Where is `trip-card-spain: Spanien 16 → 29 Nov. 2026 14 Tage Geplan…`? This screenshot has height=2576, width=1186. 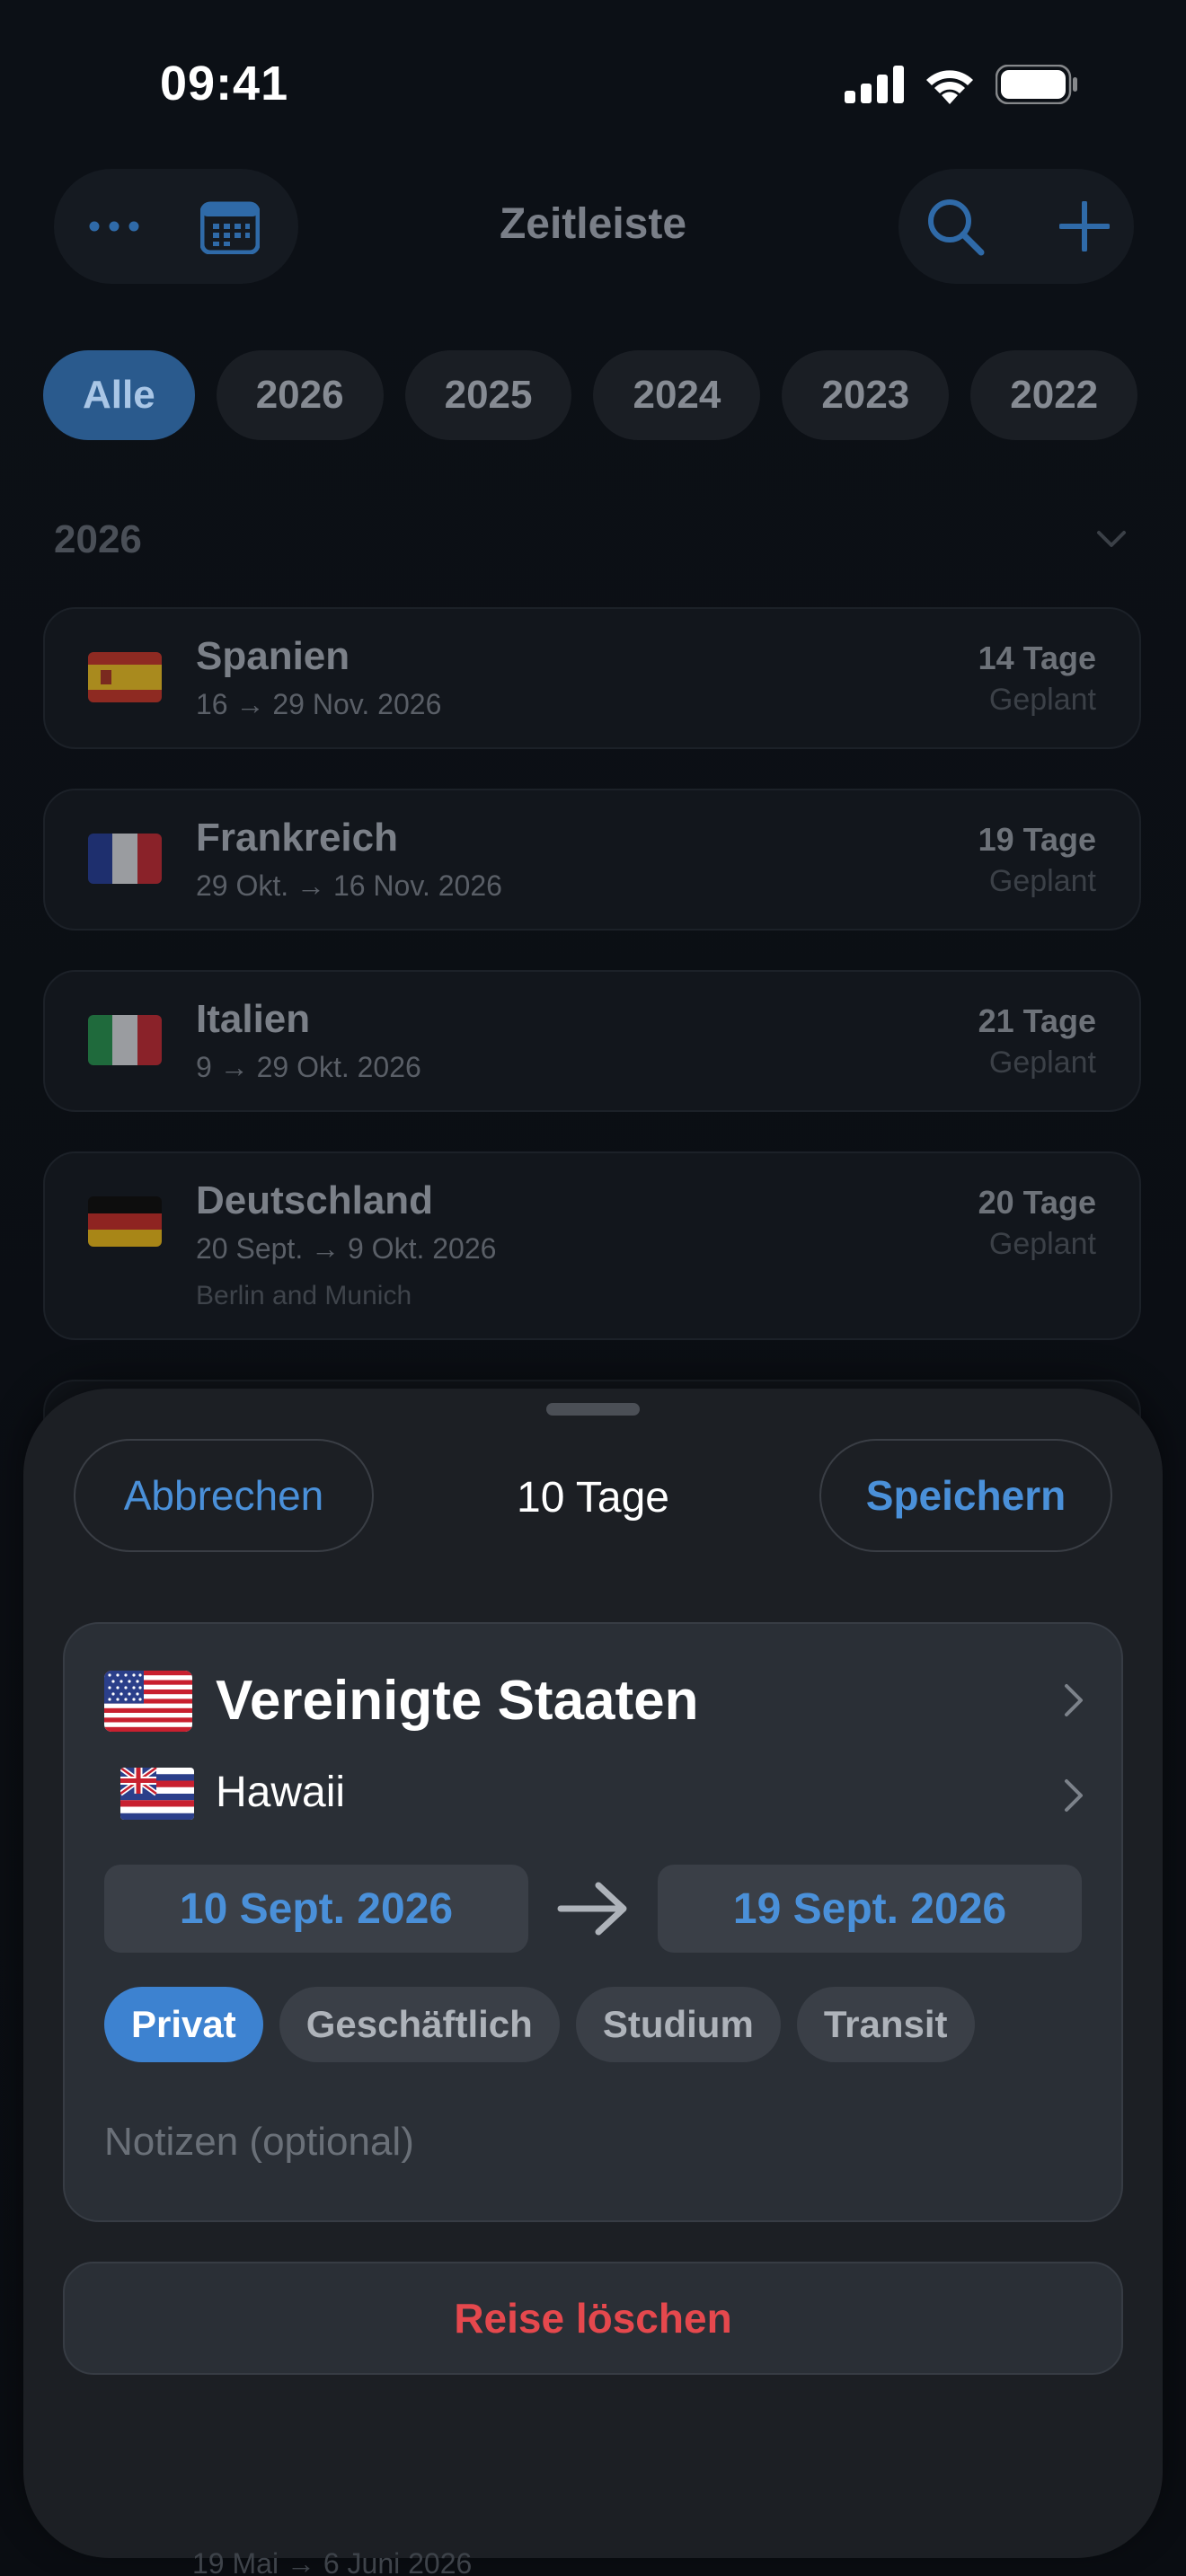 trip-card-spain: Spanien 16 → 29 Nov. 2026 14 Tage Geplan… is located at coordinates (592, 678).